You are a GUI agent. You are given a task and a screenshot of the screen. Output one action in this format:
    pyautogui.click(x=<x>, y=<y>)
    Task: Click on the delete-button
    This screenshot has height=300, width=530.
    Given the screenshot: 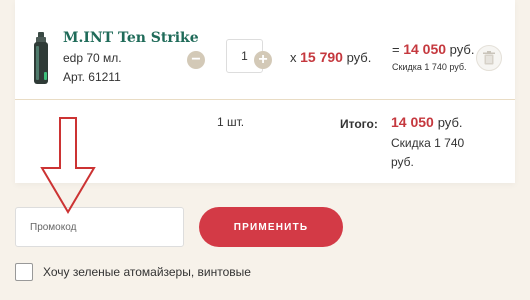 What is the action you would take?
    pyautogui.click(x=489, y=58)
    